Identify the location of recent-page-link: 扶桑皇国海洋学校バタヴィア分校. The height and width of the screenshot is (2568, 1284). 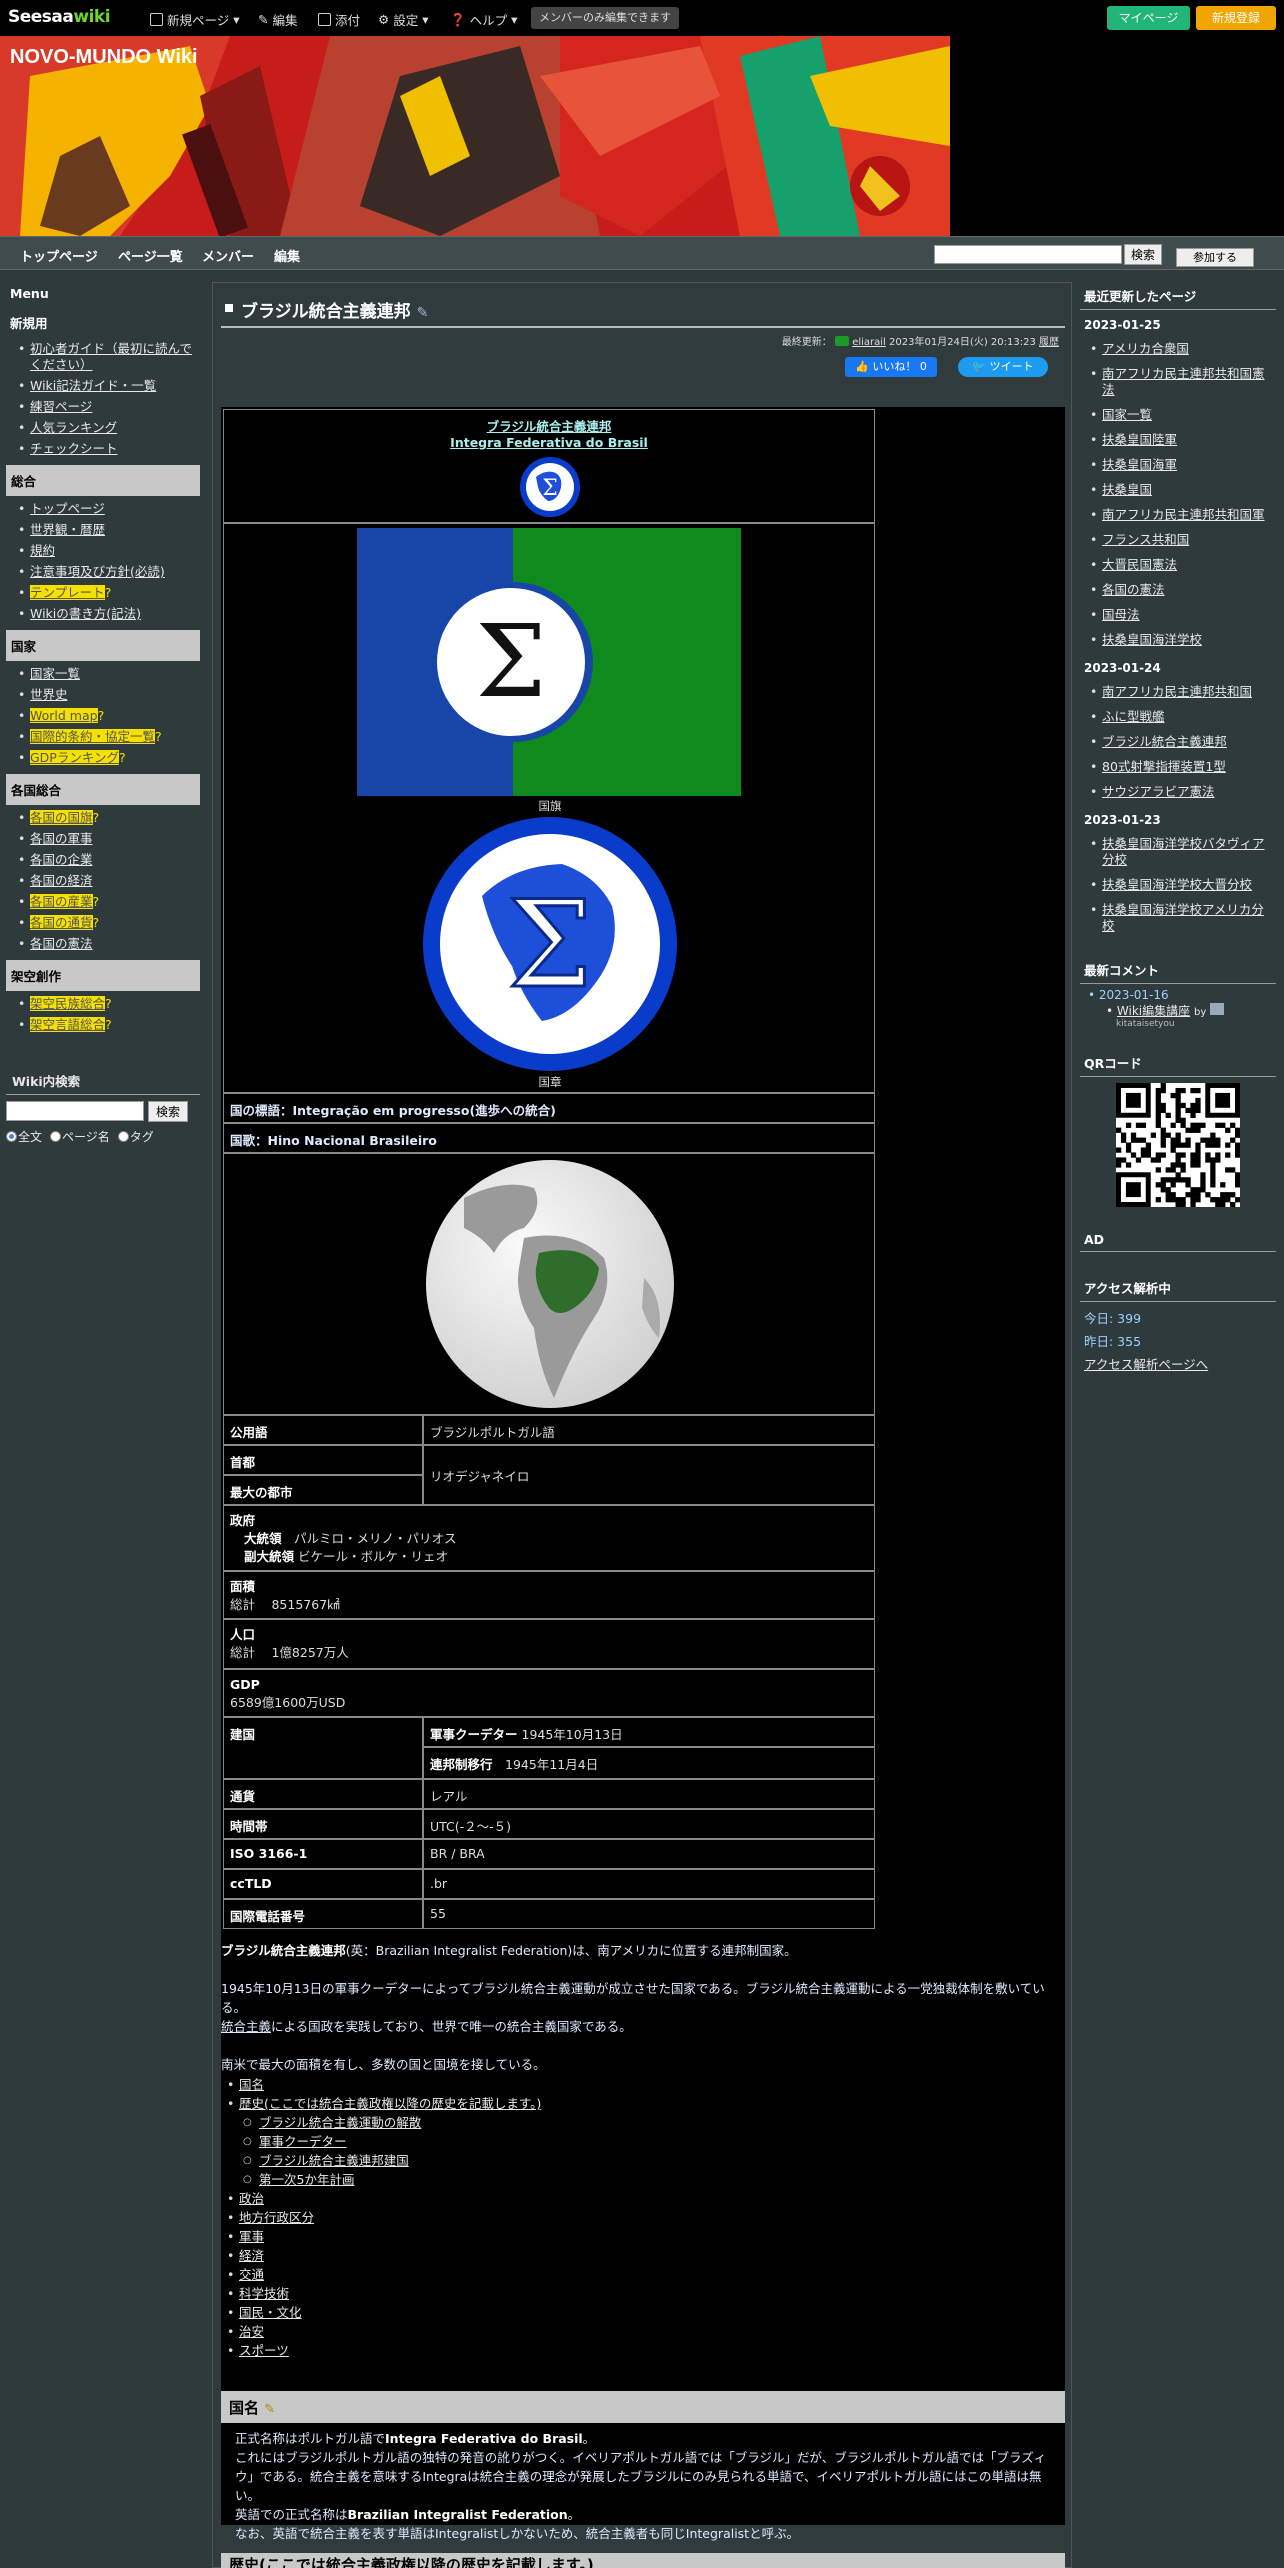
(1182, 852).